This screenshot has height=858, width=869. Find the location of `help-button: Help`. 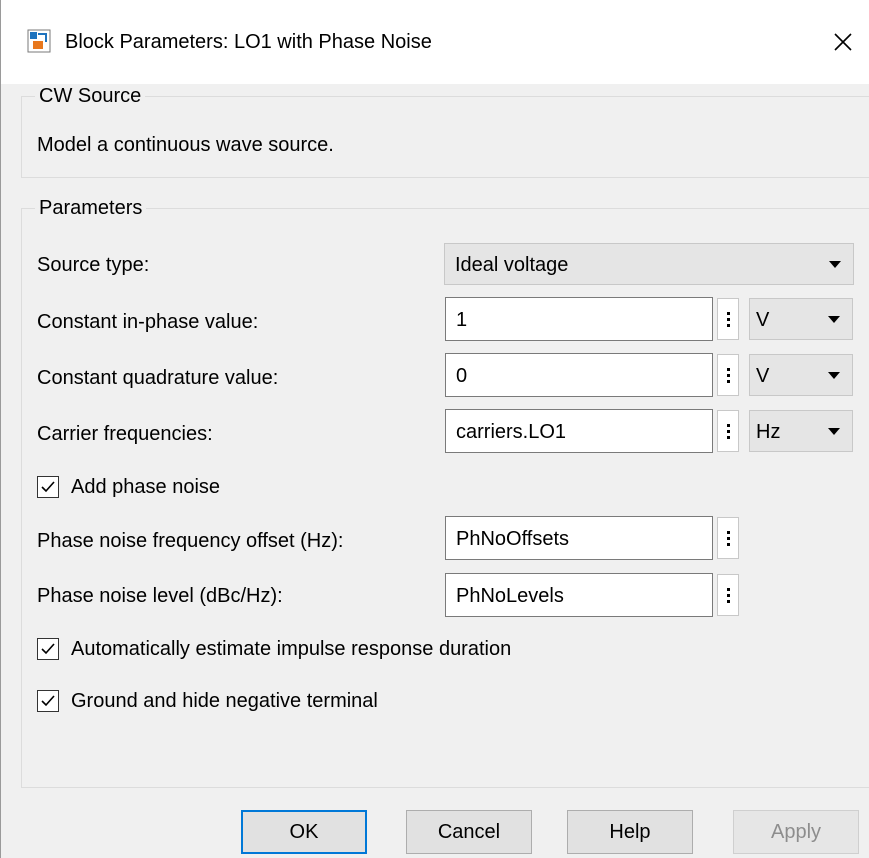

help-button: Help is located at coordinates (630, 832).